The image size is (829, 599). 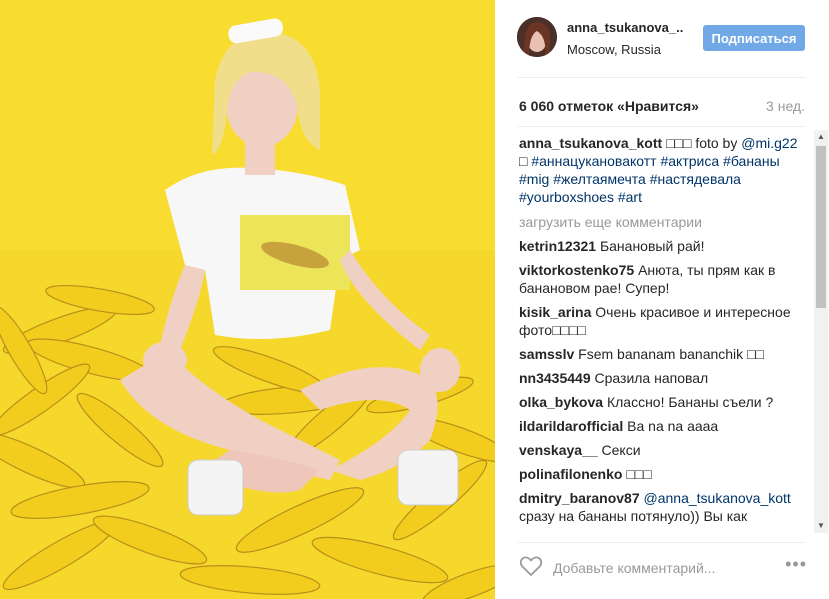 I want to click on hashtag-link: #аннацукановакотт, so click(x=593, y=161).